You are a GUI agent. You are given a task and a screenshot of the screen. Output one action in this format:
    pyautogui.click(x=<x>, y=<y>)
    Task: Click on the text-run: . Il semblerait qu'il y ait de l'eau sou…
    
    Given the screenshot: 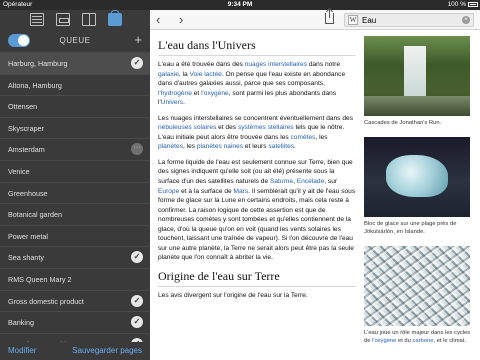 What is the action you would take?
    pyautogui.click(x=257, y=224)
    